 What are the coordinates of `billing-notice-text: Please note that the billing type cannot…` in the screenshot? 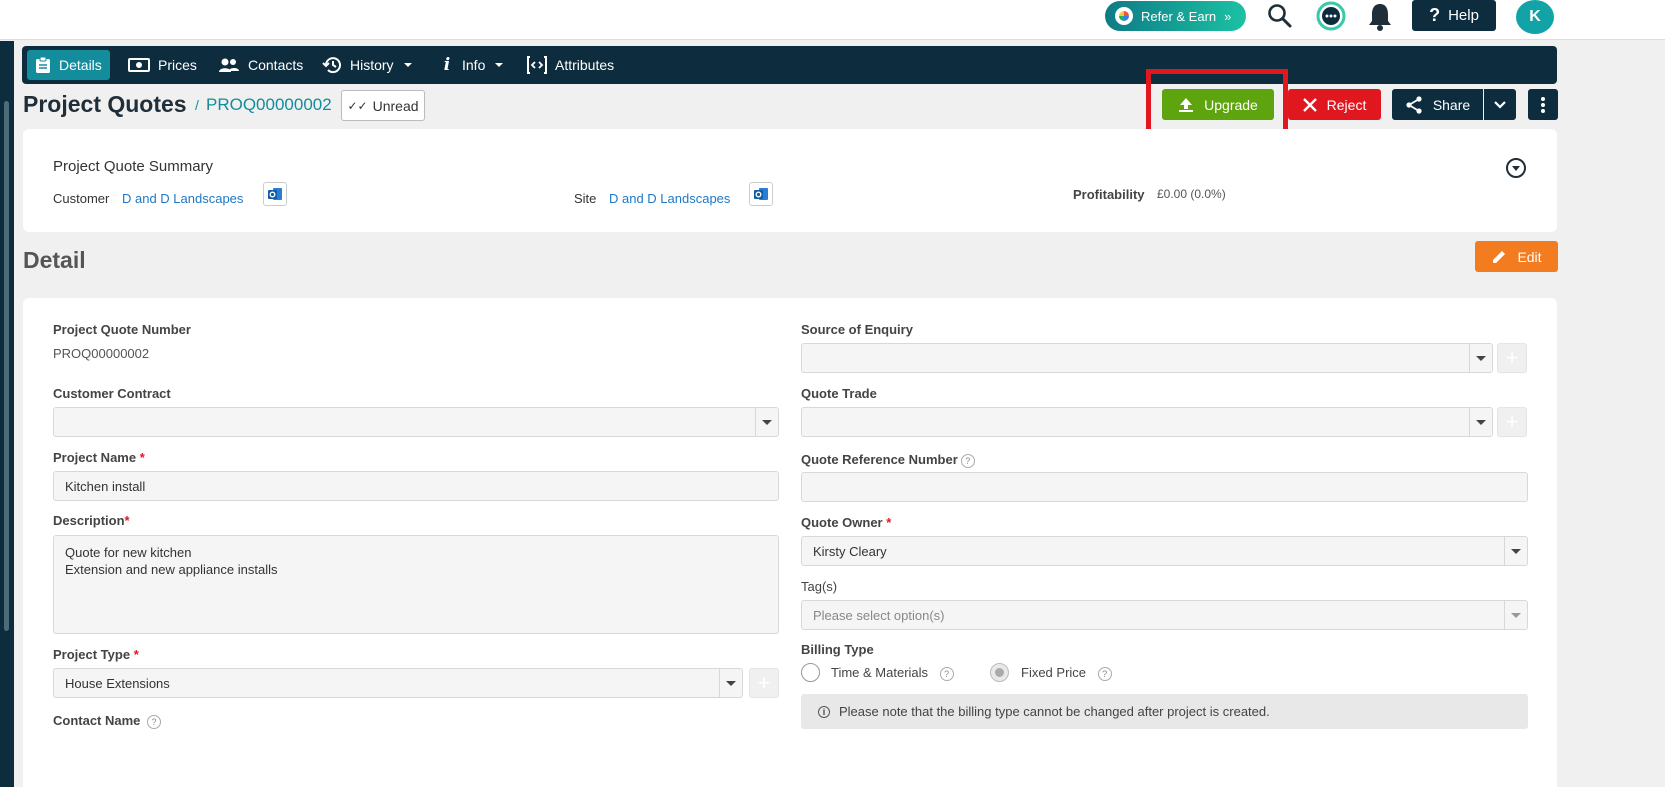 It's located at (1054, 711).